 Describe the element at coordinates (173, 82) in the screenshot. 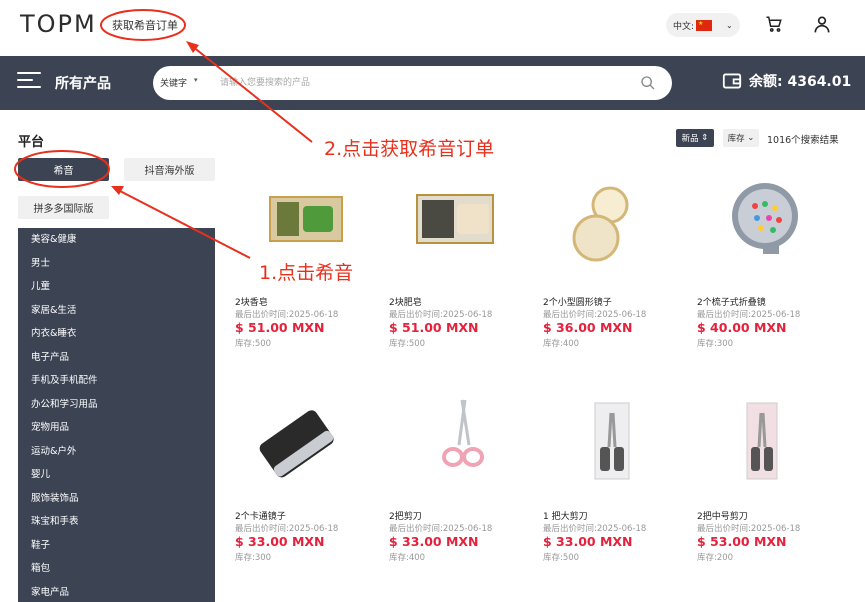

I see `search-mode-select: 关键字` at that location.